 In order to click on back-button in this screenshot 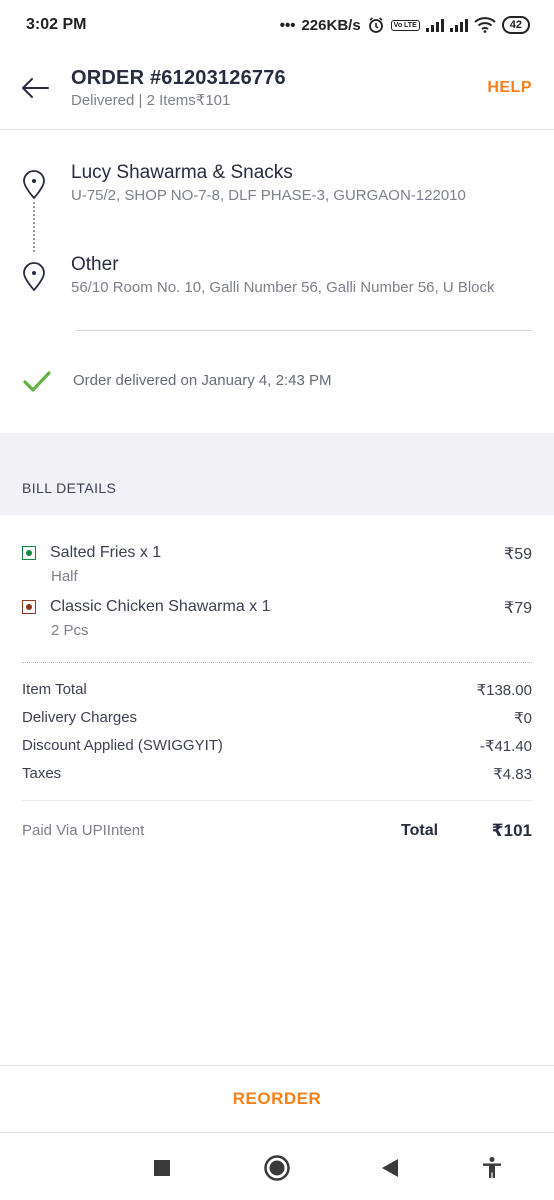, I will do `click(390, 1168)`.